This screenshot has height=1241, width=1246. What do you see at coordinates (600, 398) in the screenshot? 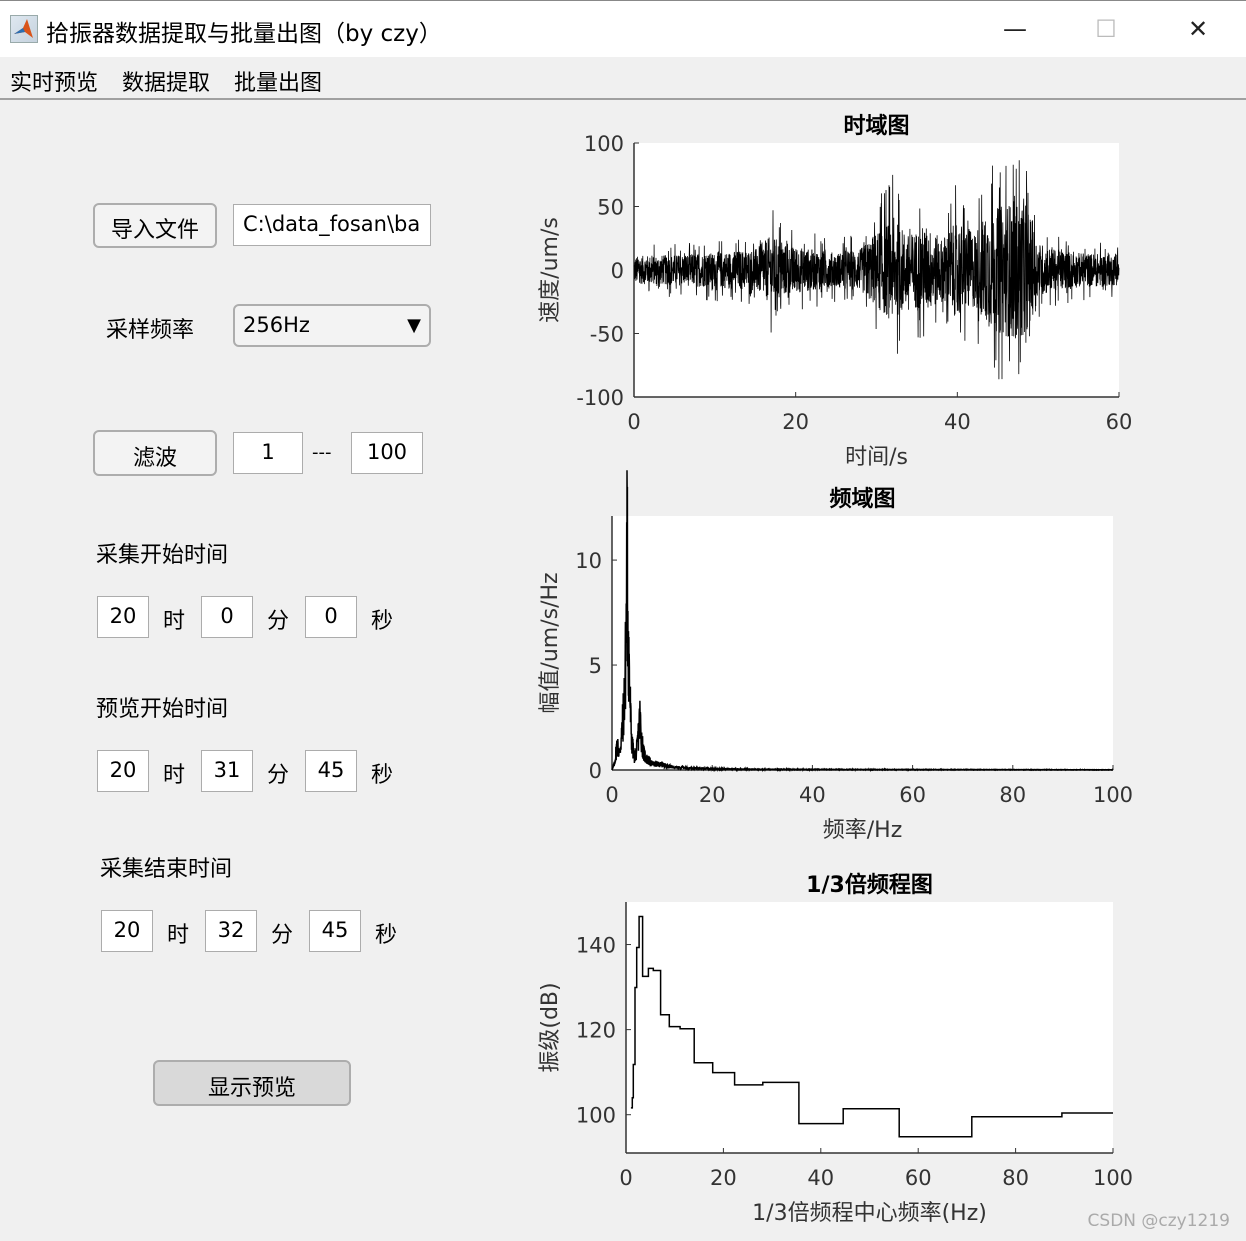
I see `y-tick-label: -100` at bounding box center [600, 398].